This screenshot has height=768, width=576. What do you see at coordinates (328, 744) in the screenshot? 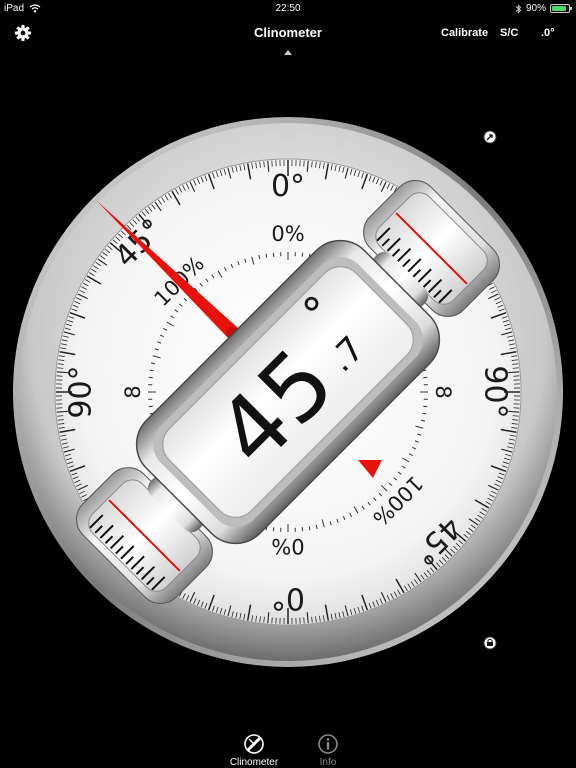
I see `info-icon` at bounding box center [328, 744].